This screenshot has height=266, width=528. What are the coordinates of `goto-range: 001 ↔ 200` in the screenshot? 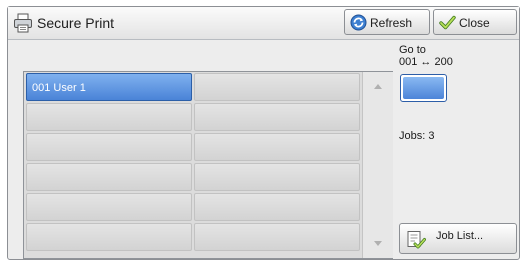 It's located at (426, 62).